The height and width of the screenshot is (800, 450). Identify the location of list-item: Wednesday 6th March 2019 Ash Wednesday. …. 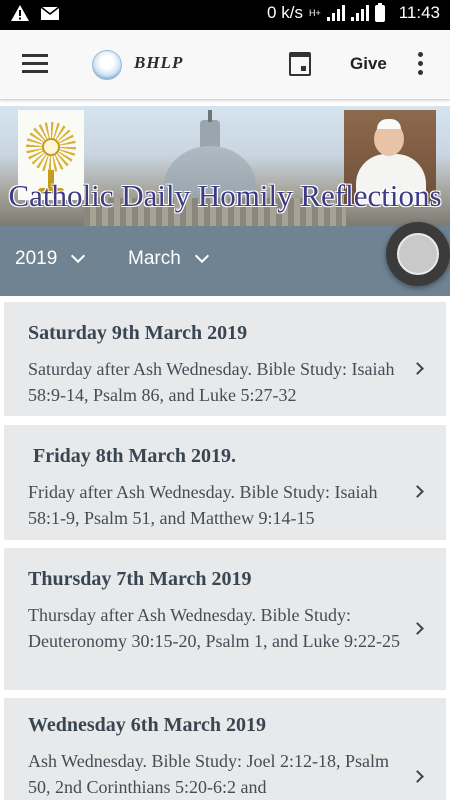
(225, 749).